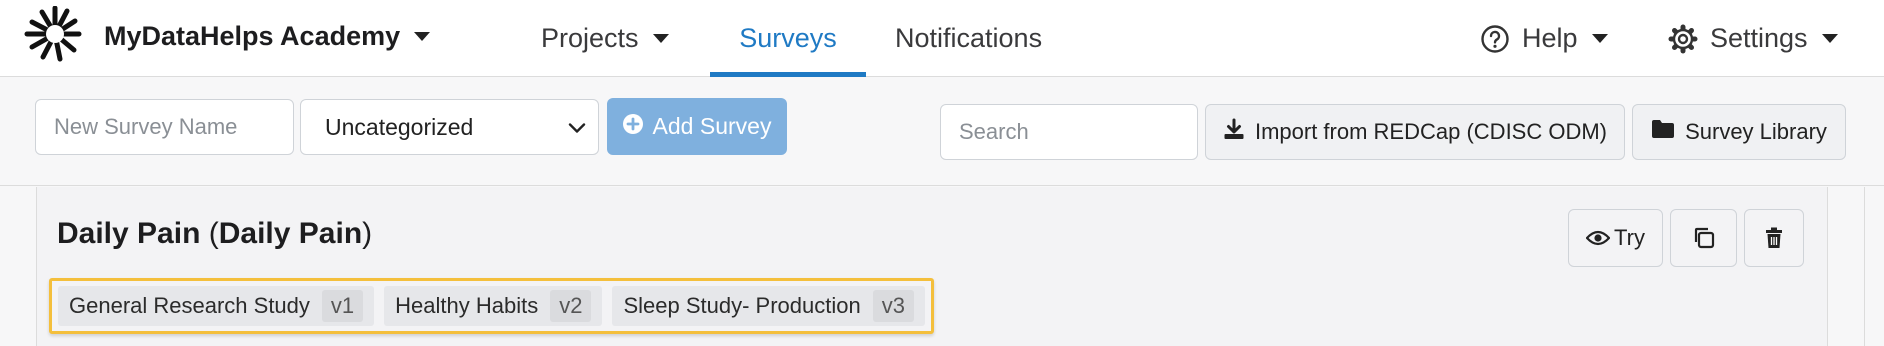 The height and width of the screenshot is (346, 1884). I want to click on trash-icon, so click(1774, 238).